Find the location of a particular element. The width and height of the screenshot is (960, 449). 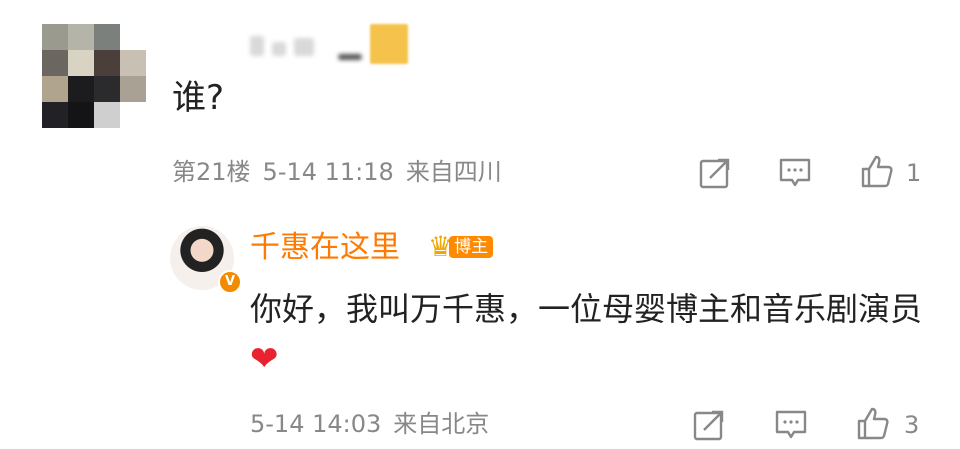

comment-text: 谁? is located at coordinates (198, 98).